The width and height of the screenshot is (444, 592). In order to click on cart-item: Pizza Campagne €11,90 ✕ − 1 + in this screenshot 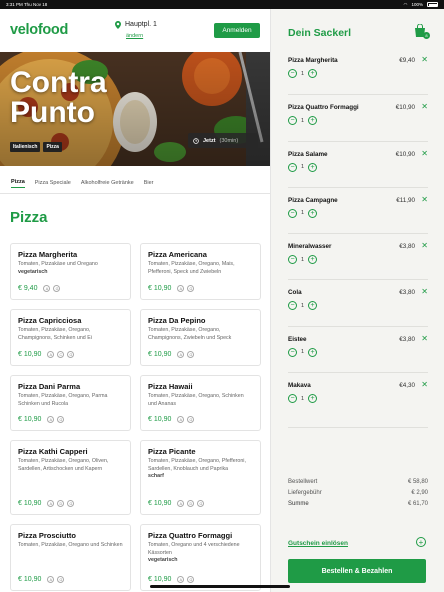, I will do `click(358, 209)`.